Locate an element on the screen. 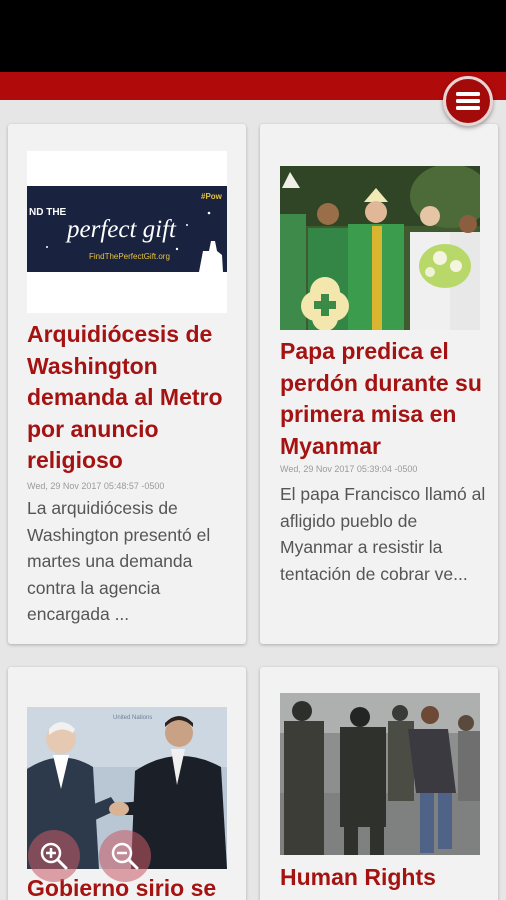  hamburger-menu-icon is located at coordinates (468, 101).